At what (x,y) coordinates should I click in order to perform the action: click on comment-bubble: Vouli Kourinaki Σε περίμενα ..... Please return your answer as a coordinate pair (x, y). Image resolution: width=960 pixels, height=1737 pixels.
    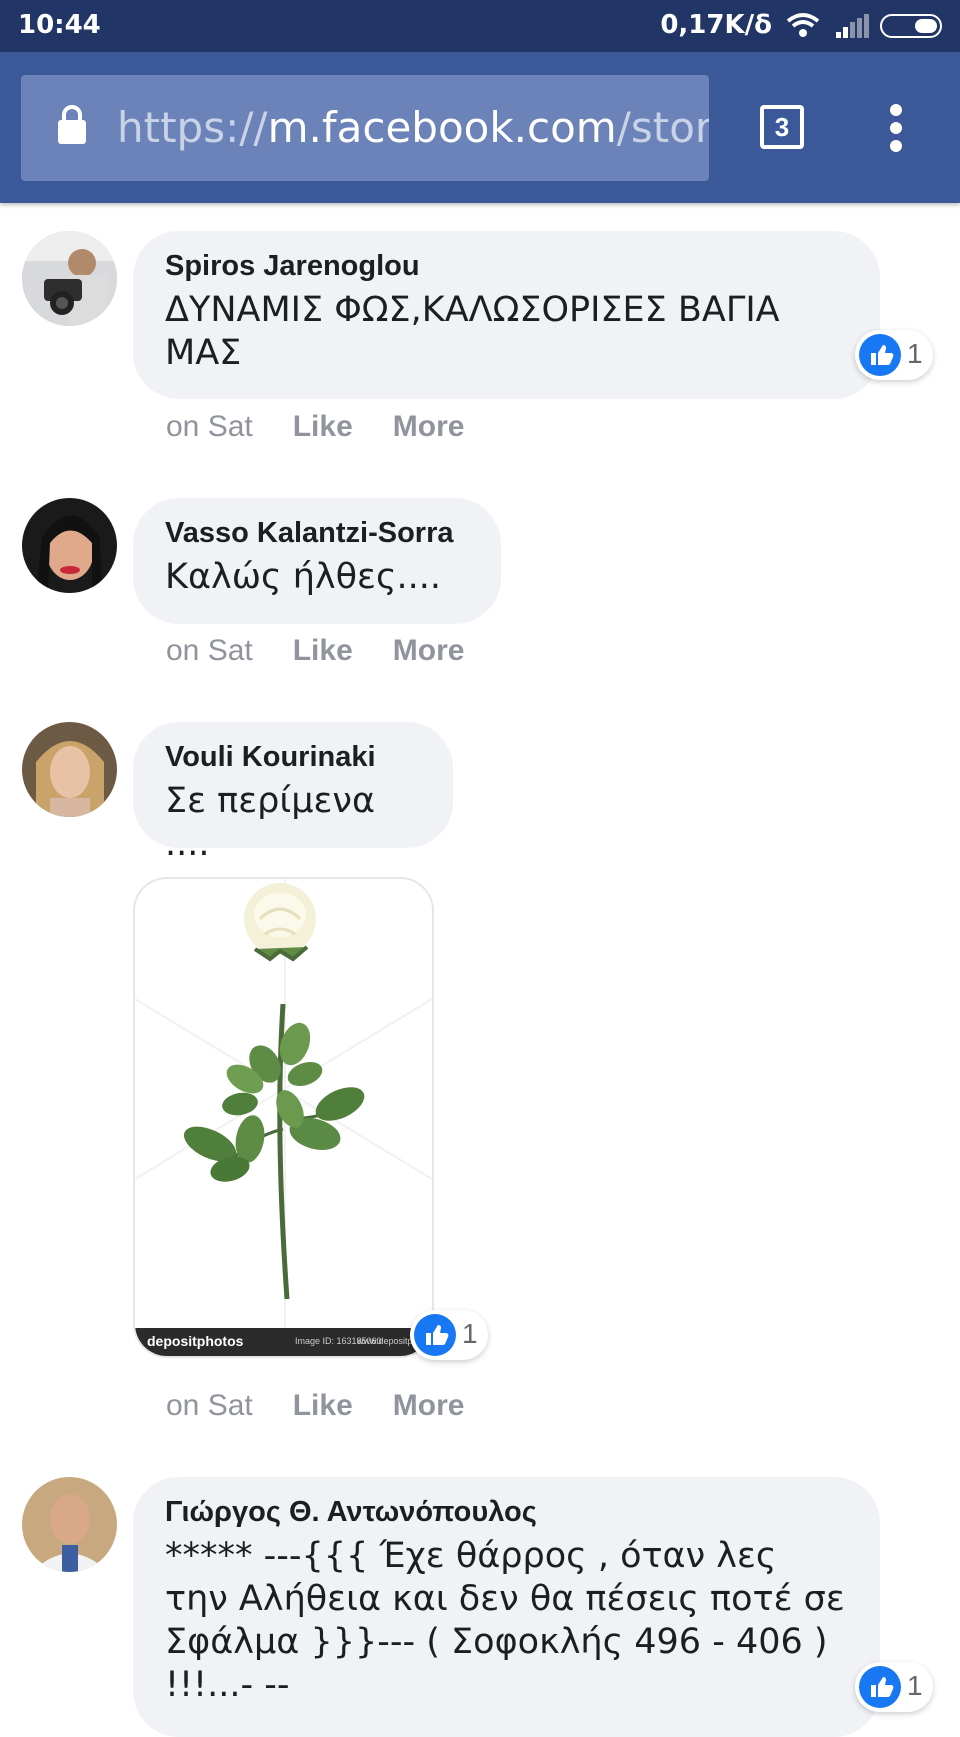
    Looking at the image, I should click on (293, 793).